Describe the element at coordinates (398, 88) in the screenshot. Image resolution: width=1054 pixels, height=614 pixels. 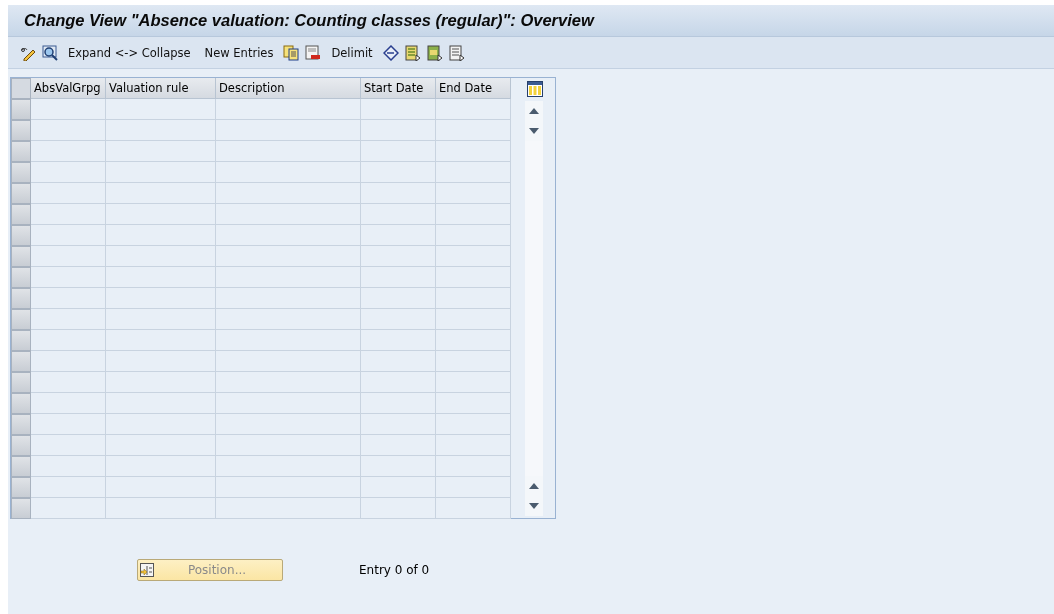
I see `column-header: Start Date` at that location.